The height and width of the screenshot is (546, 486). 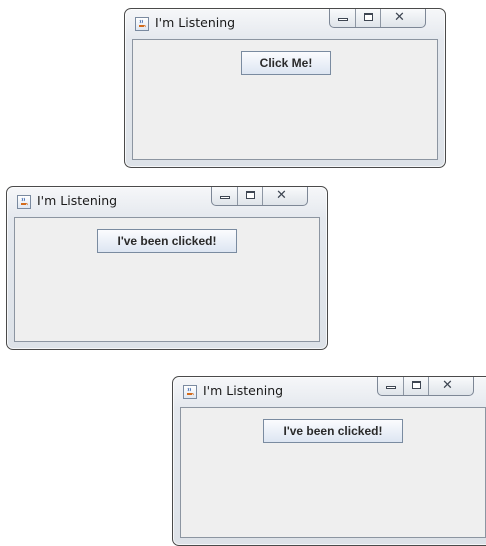 What do you see at coordinates (167, 279) in the screenshot?
I see `content-pane: I've been clicked!` at bounding box center [167, 279].